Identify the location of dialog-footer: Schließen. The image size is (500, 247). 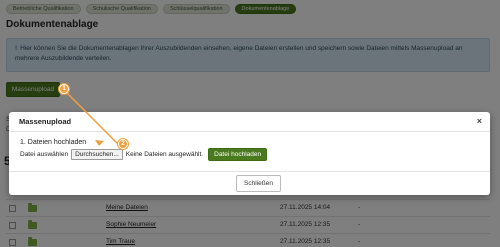
(249, 183).